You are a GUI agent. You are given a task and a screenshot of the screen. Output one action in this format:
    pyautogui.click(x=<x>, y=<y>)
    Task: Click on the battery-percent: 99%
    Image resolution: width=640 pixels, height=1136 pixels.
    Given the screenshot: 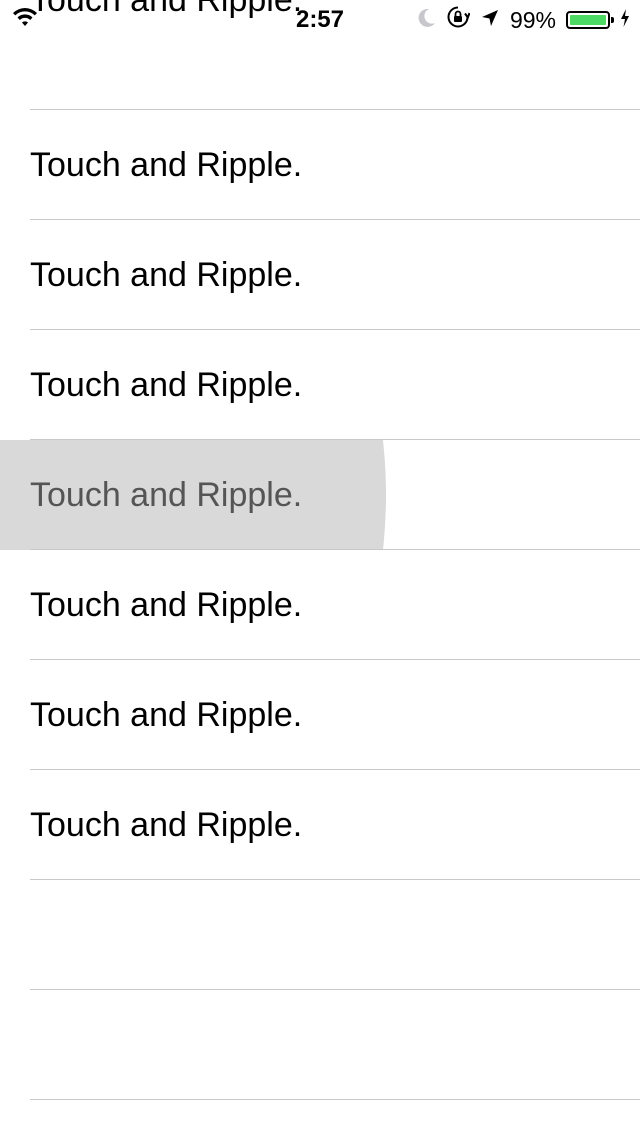 What is the action you would take?
    pyautogui.click(x=532, y=20)
    